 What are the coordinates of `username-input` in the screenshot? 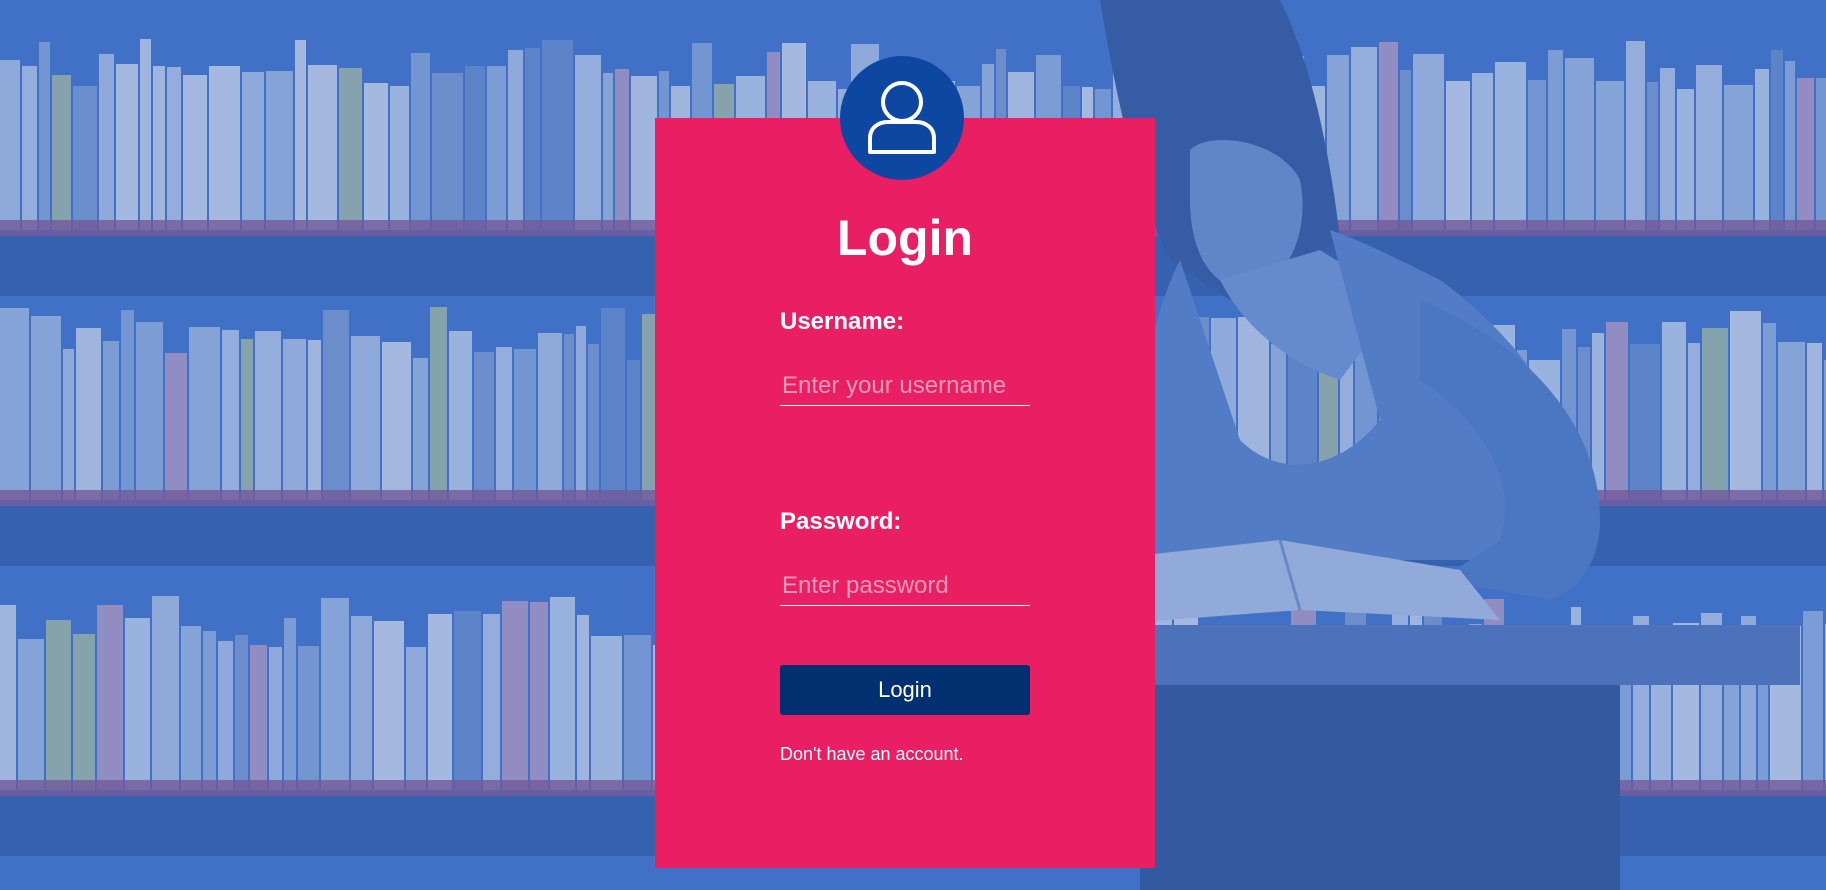 It's located at (905, 386).